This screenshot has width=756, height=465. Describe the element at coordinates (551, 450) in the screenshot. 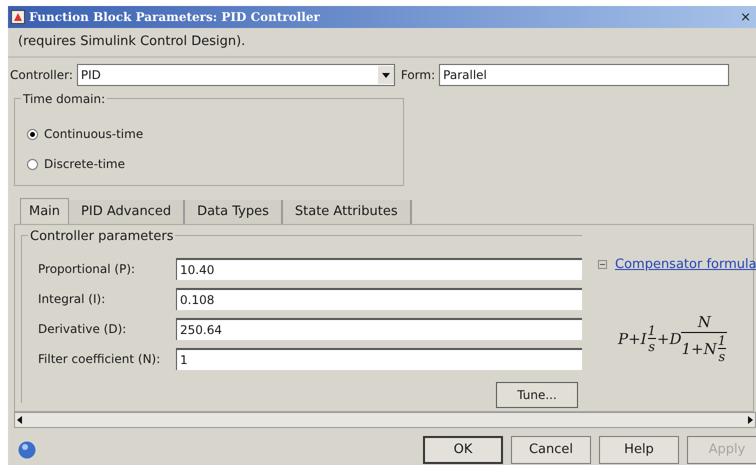

I see `dialog-button: Cancel` at that location.